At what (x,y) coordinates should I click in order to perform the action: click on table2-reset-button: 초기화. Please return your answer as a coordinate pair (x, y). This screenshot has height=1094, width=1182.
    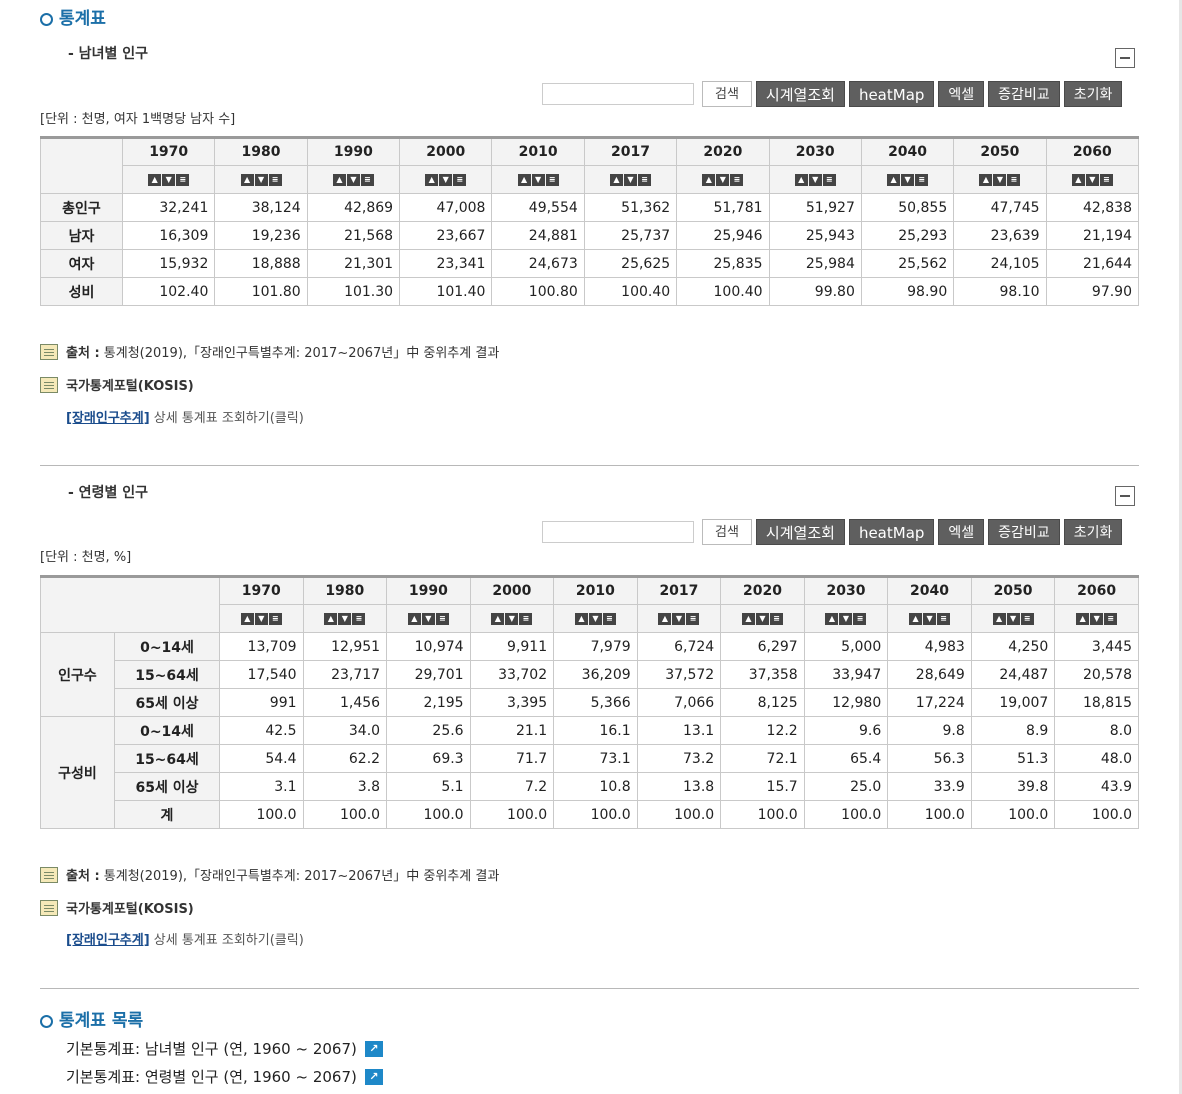
    Looking at the image, I should click on (1093, 532).